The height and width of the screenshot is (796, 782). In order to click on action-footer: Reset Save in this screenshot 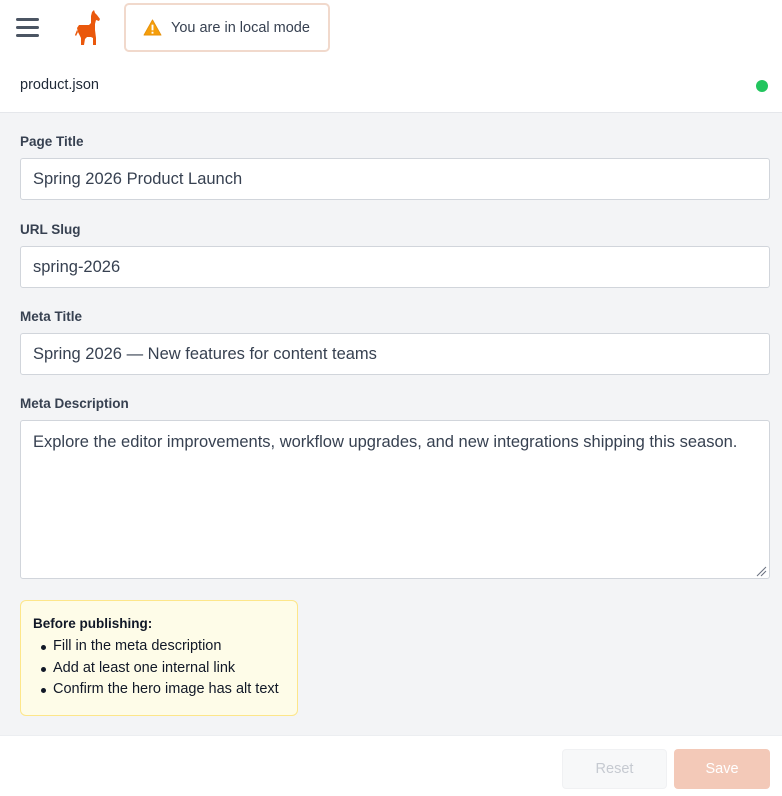, I will do `click(391, 765)`.